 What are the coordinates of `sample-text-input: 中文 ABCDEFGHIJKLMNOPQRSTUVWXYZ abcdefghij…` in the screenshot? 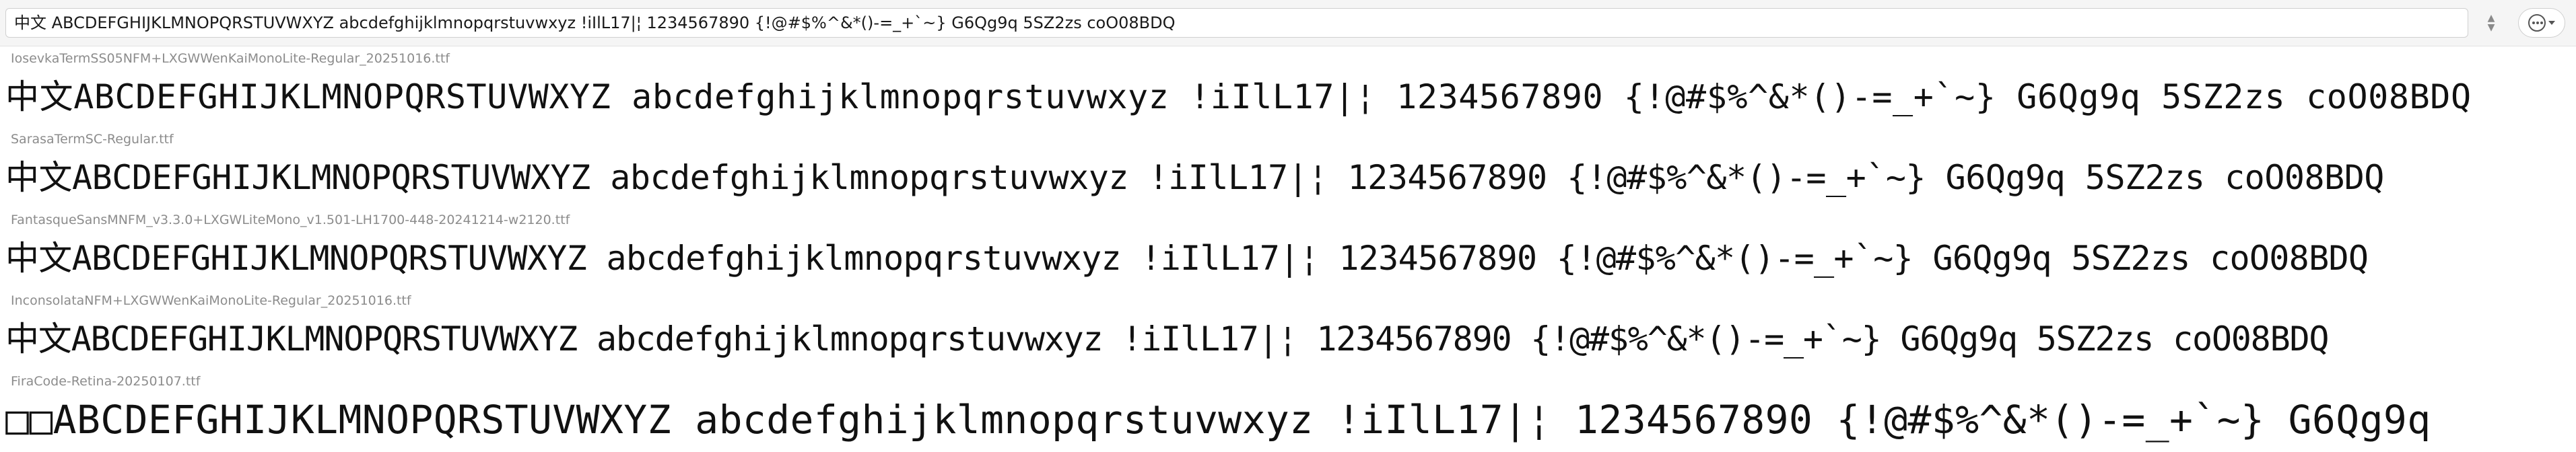 It's located at (1236, 23).